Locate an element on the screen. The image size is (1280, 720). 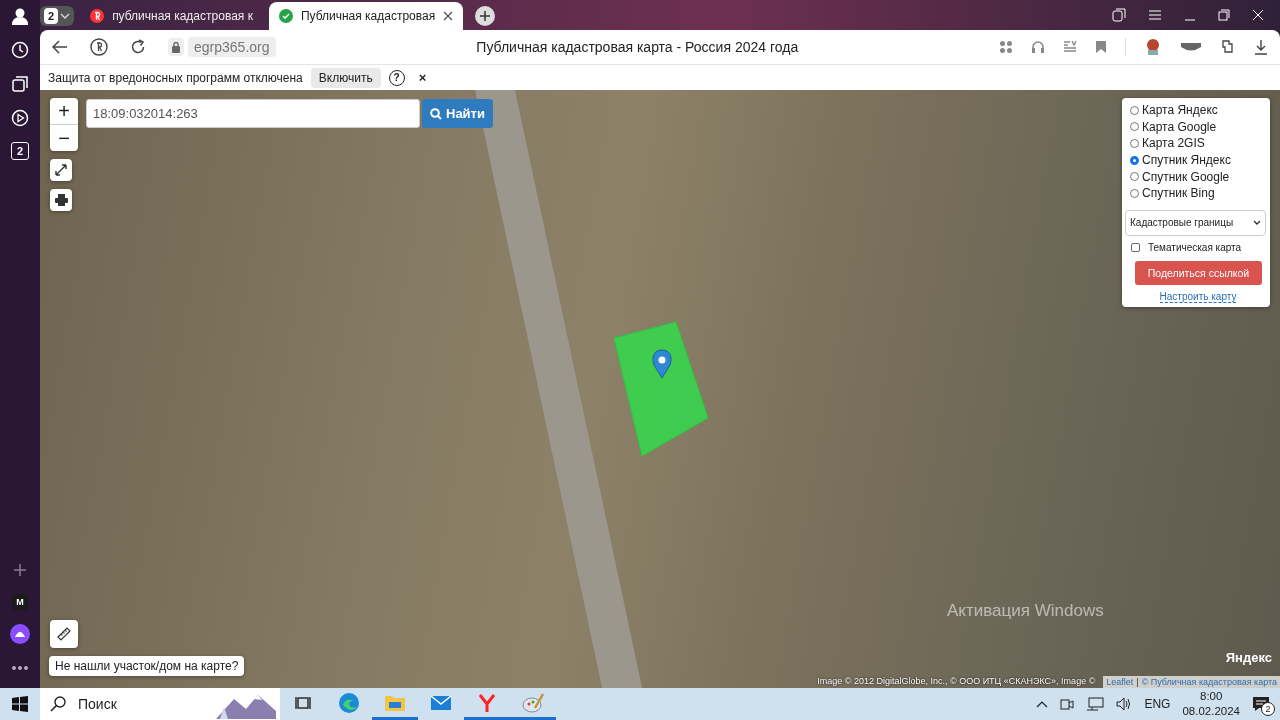
map-layer-option: Карта 2GIS is located at coordinates (1198, 143).